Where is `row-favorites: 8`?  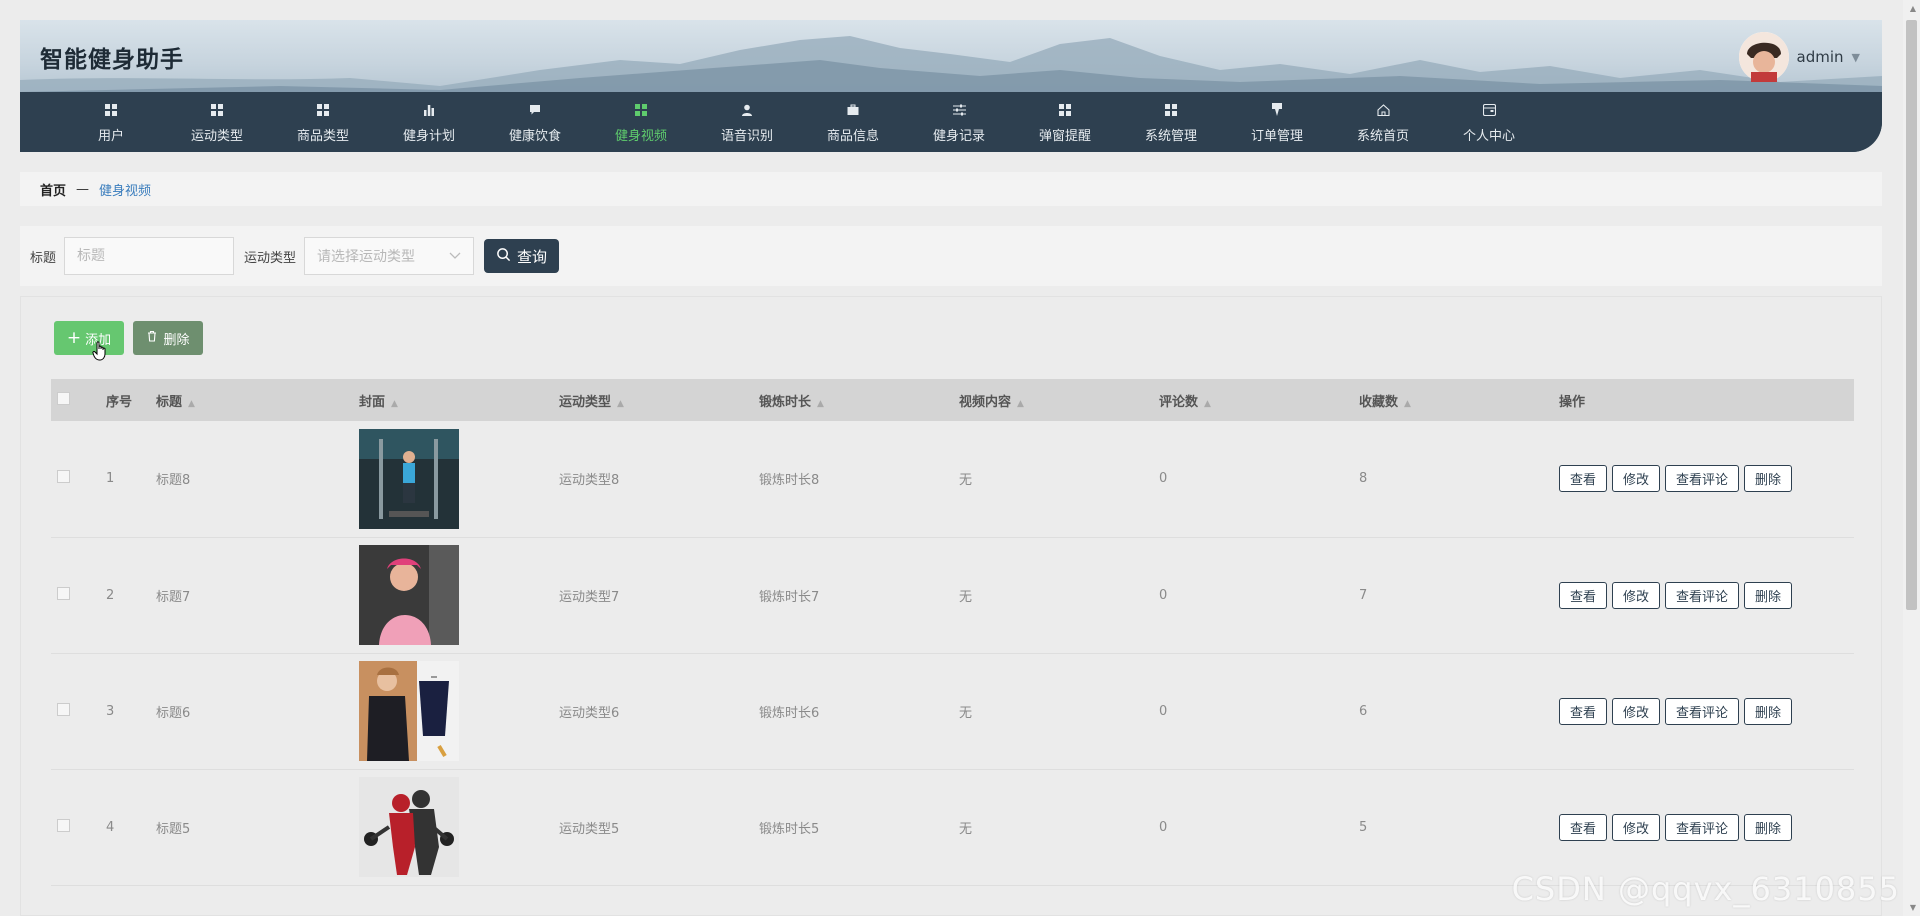 row-favorites: 8 is located at coordinates (1363, 479).